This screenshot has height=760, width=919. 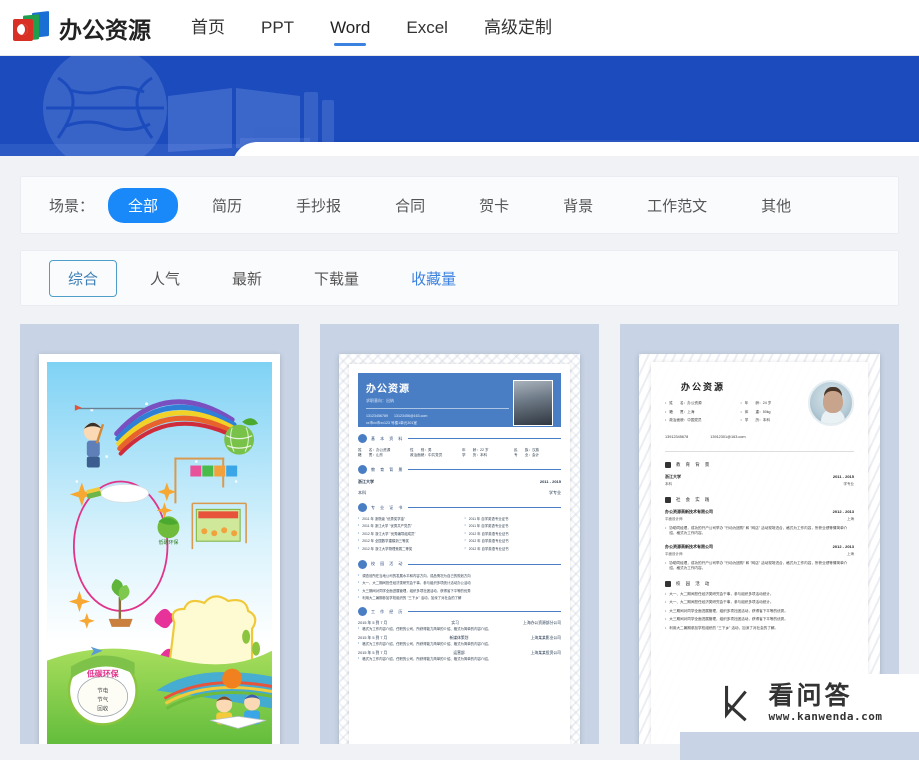 I want to click on filter-chip-resume: 简历, so click(x=227, y=205).